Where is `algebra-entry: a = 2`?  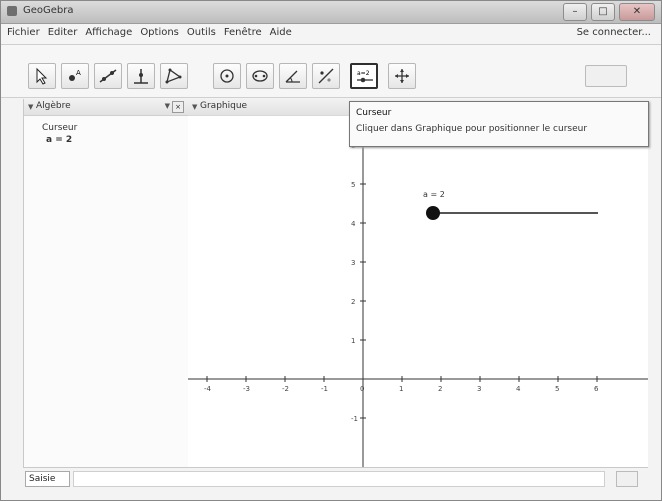
algebra-entry: a = 2 is located at coordinates (59, 140).